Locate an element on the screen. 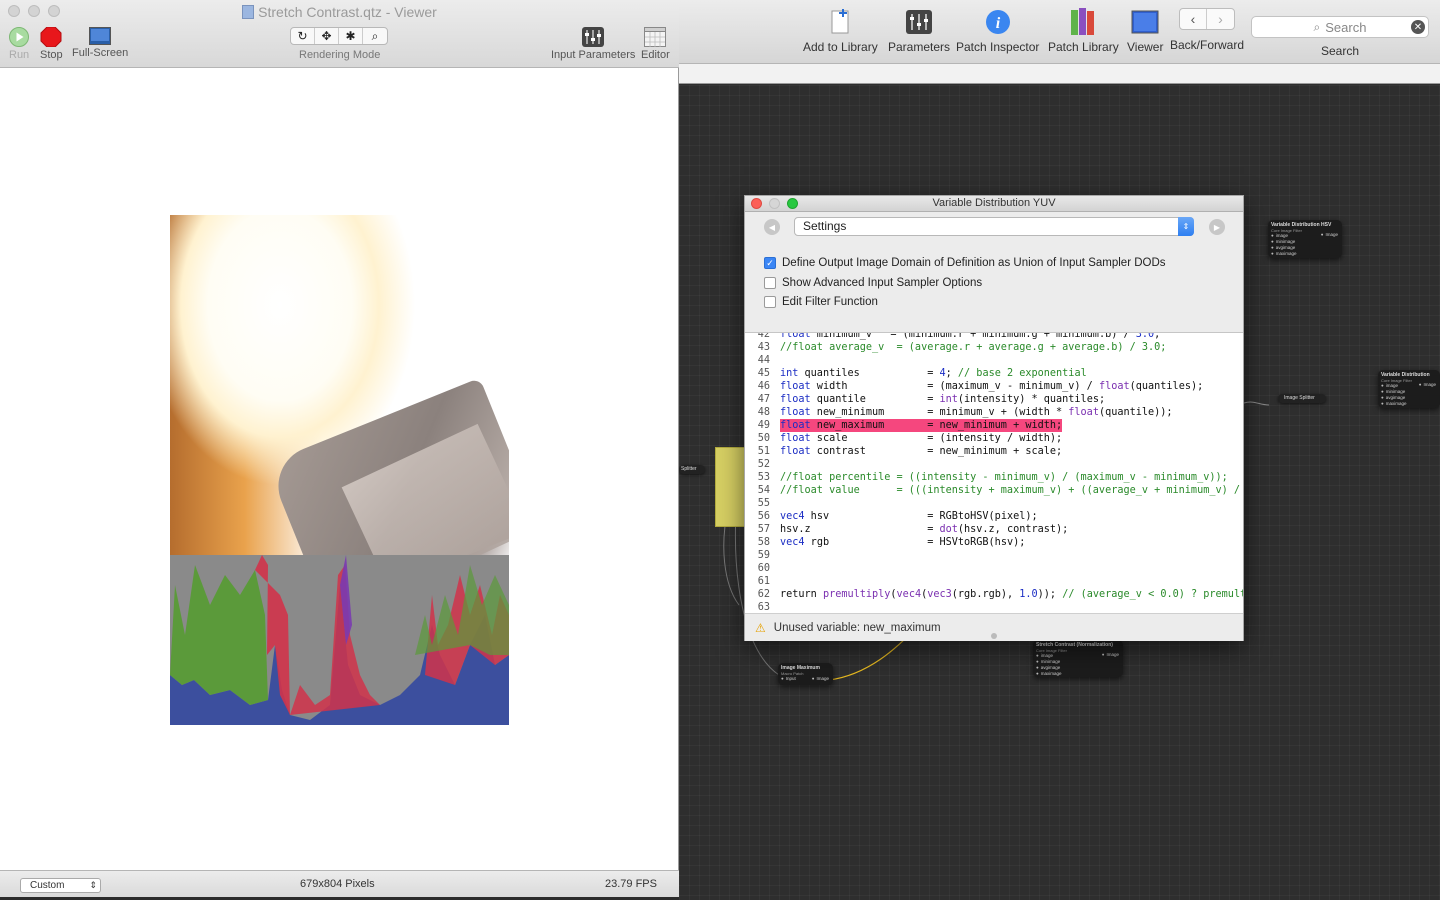 This screenshot has height=900, width=1440. size-mode-select: Custom is located at coordinates (60, 885).